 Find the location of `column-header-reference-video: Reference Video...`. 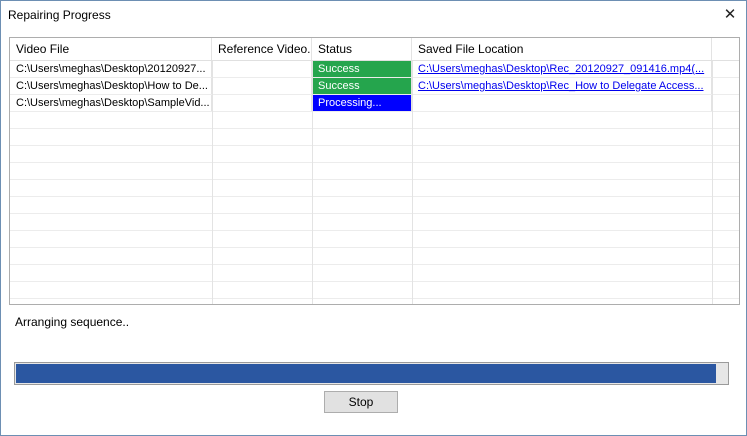

column-header-reference-video: Reference Video... is located at coordinates (262, 49).